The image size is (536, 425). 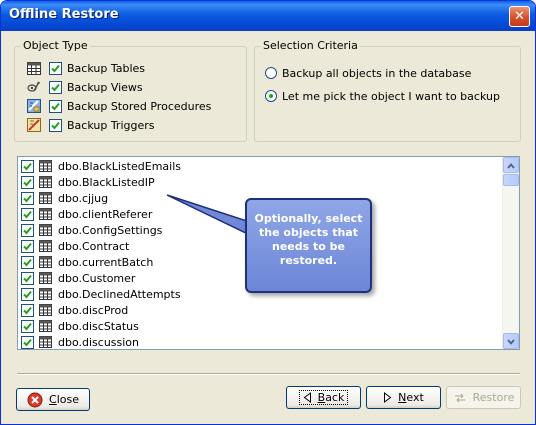 What do you see at coordinates (64, 14) in the screenshot?
I see `window-title: Offline Restore` at bounding box center [64, 14].